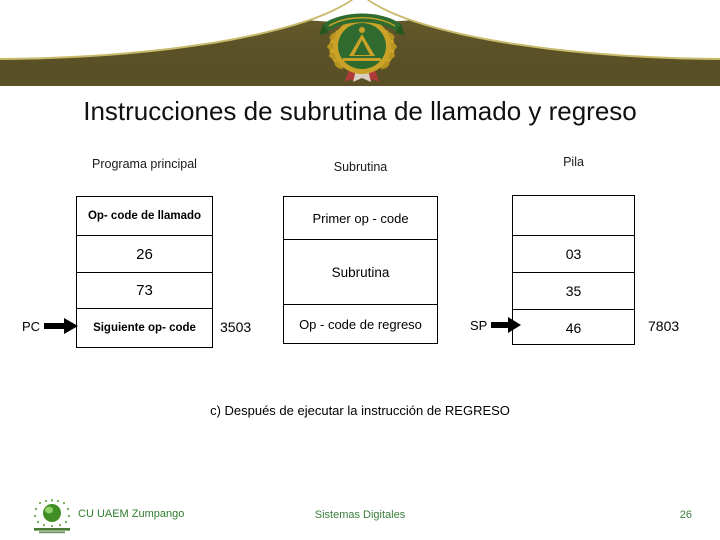 This screenshot has width=720, height=540. What do you see at coordinates (573, 162) in the screenshot?
I see `column-heading-pila: Pila` at bounding box center [573, 162].